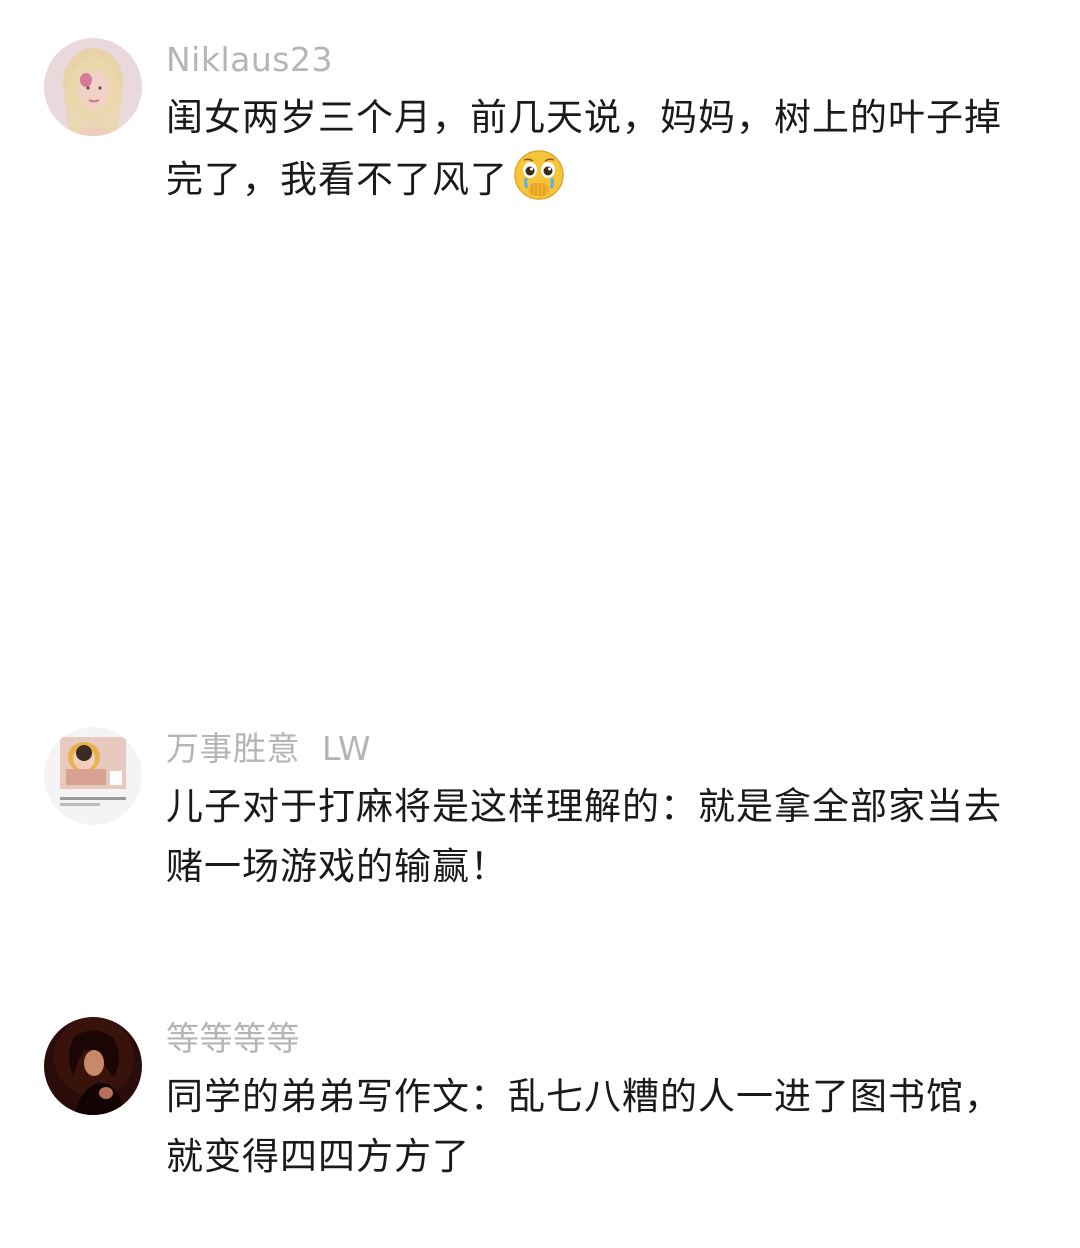  What do you see at coordinates (268, 749) in the screenshot?
I see `username: 万事胜意 LW` at bounding box center [268, 749].